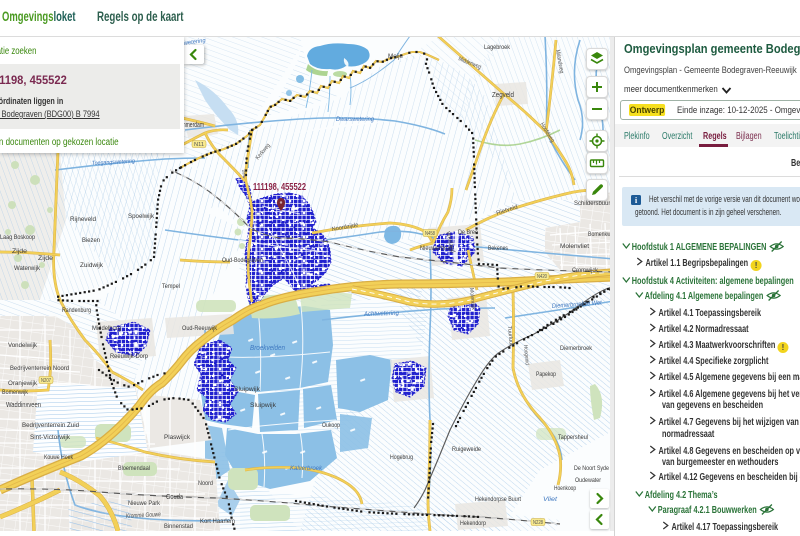 The image size is (800, 536). What do you see at coordinates (83, 219) in the screenshot?
I see `svg-text: Rijneveld` at bounding box center [83, 219].